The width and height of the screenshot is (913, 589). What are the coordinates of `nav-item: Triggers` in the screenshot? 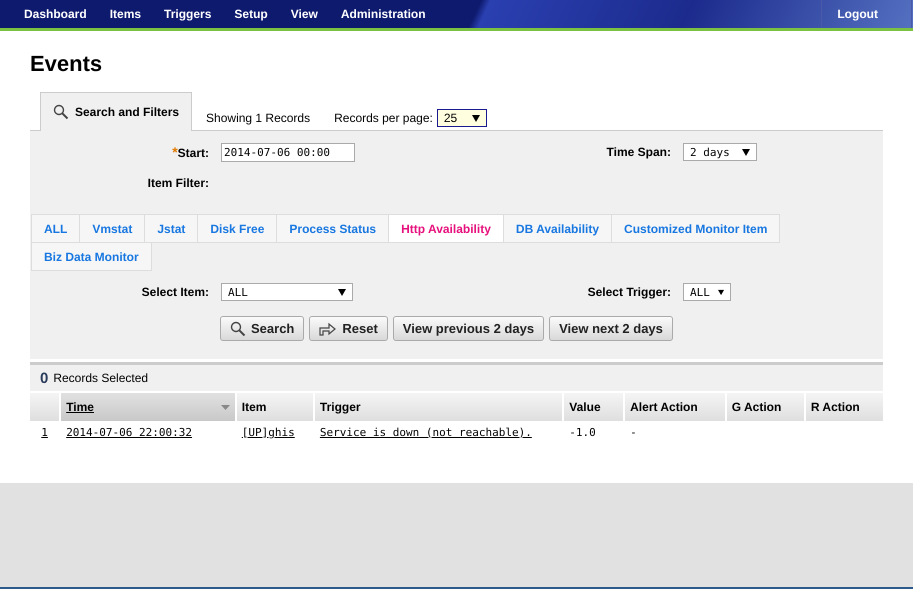 It's located at (199, 14).